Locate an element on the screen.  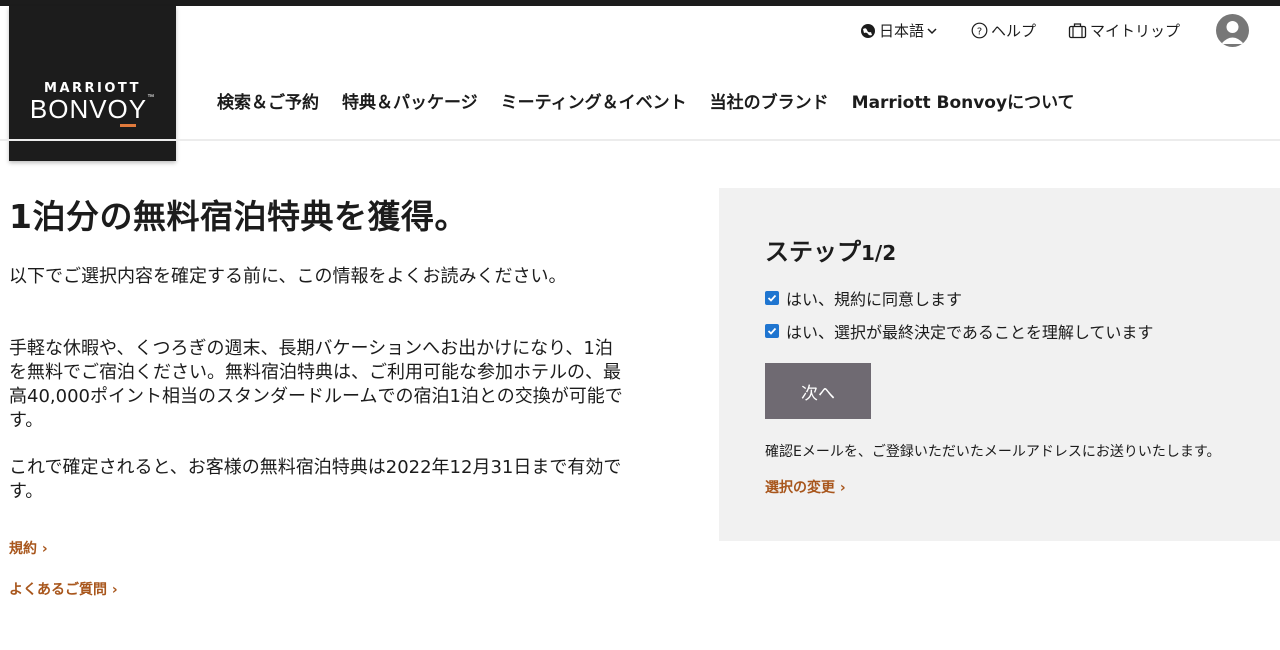
logo-line2: BONVOY™ is located at coordinates (92, 109).